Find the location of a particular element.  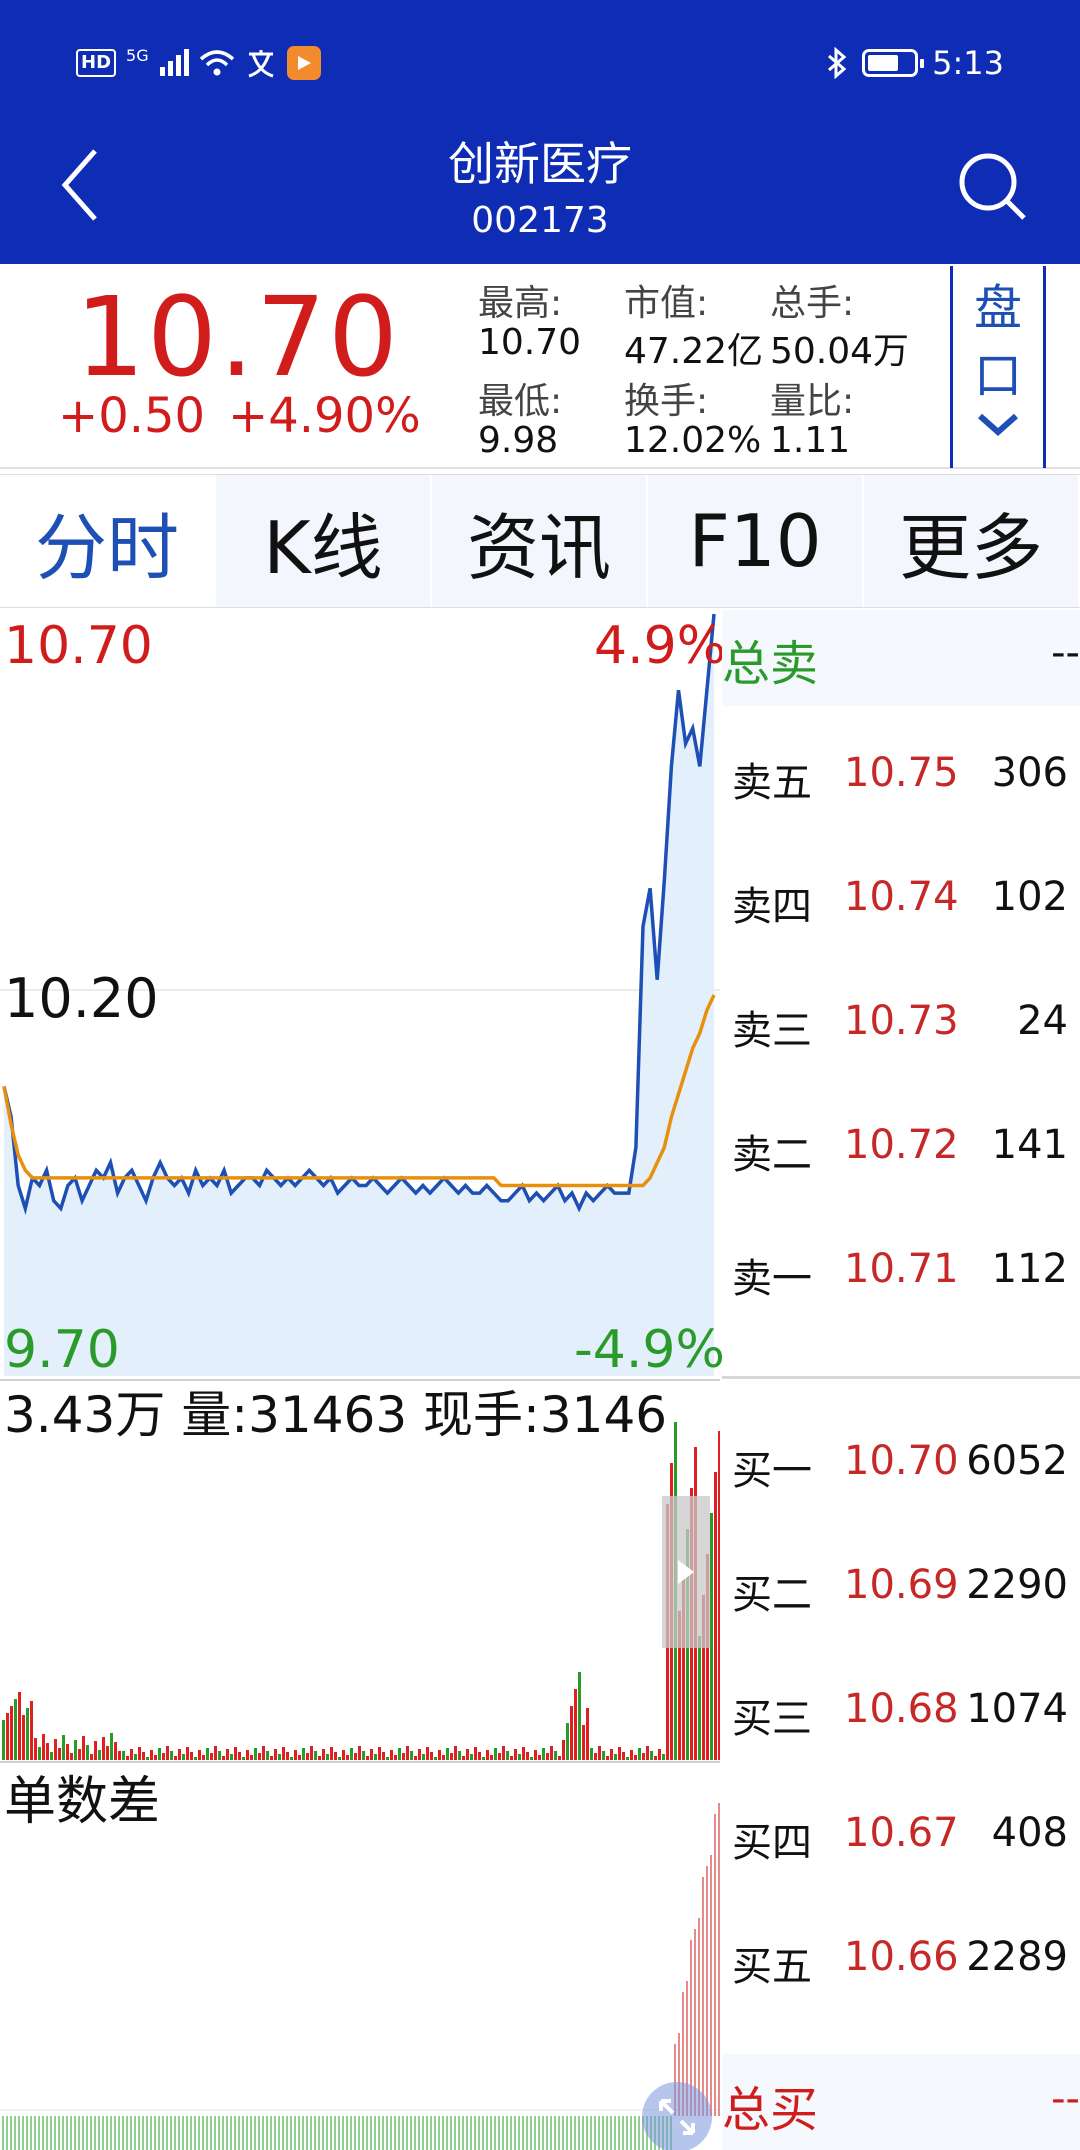

play-right-icon is located at coordinates (686, 1572).